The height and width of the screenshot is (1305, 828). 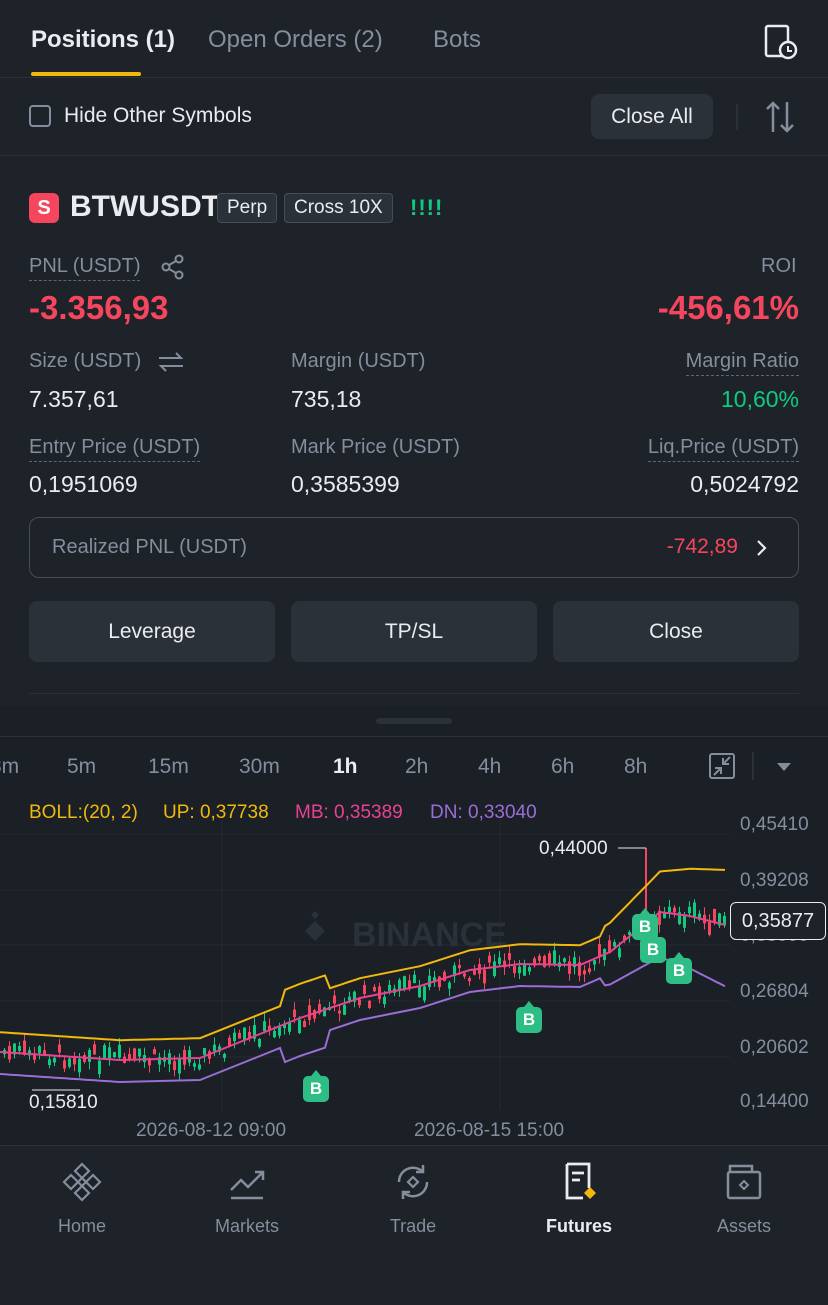 What do you see at coordinates (363, 954) in the screenshot?
I see `boll-upper-band` at bounding box center [363, 954].